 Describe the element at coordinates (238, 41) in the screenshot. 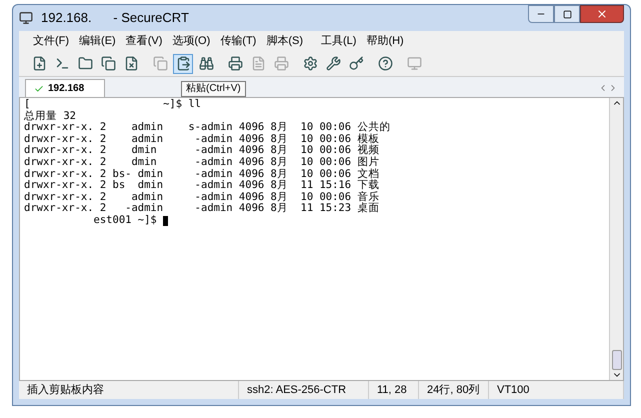

I see `menu-item: 传输(T)` at that location.